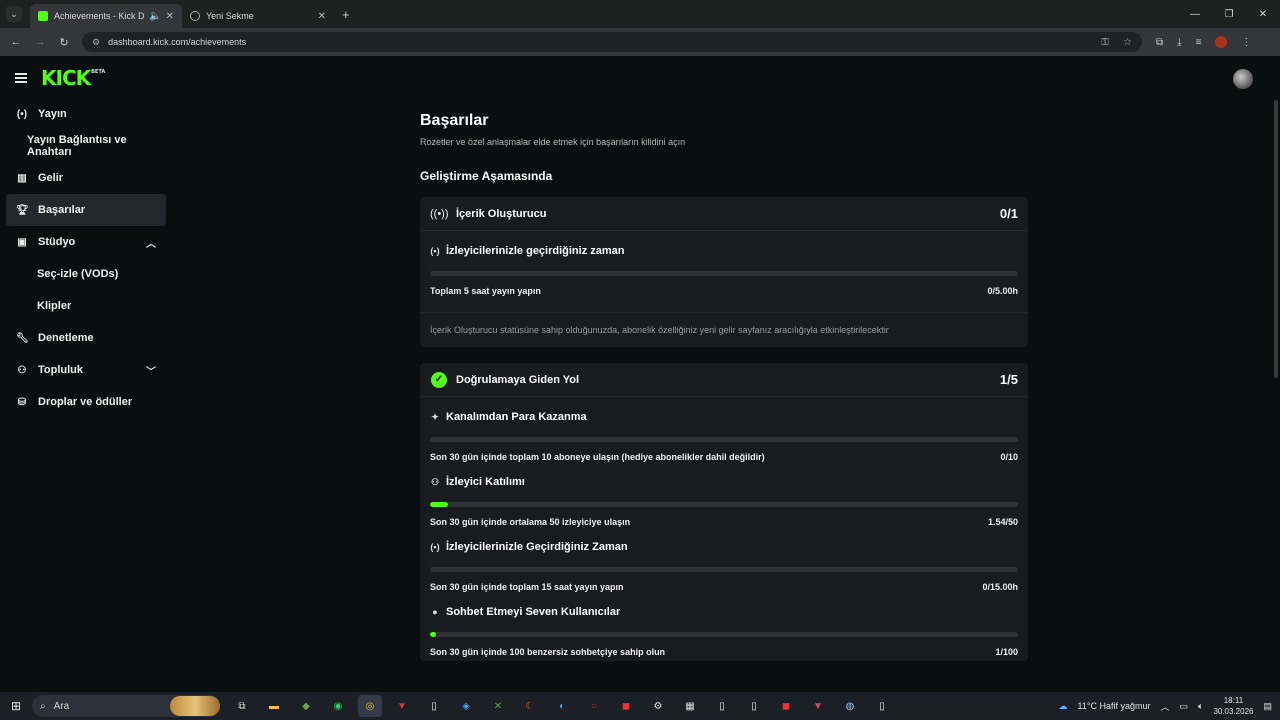  What do you see at coordinates (882, 706) in the screenshot?
I see `document3-icon: ▯` at bounding box center [882, 706].